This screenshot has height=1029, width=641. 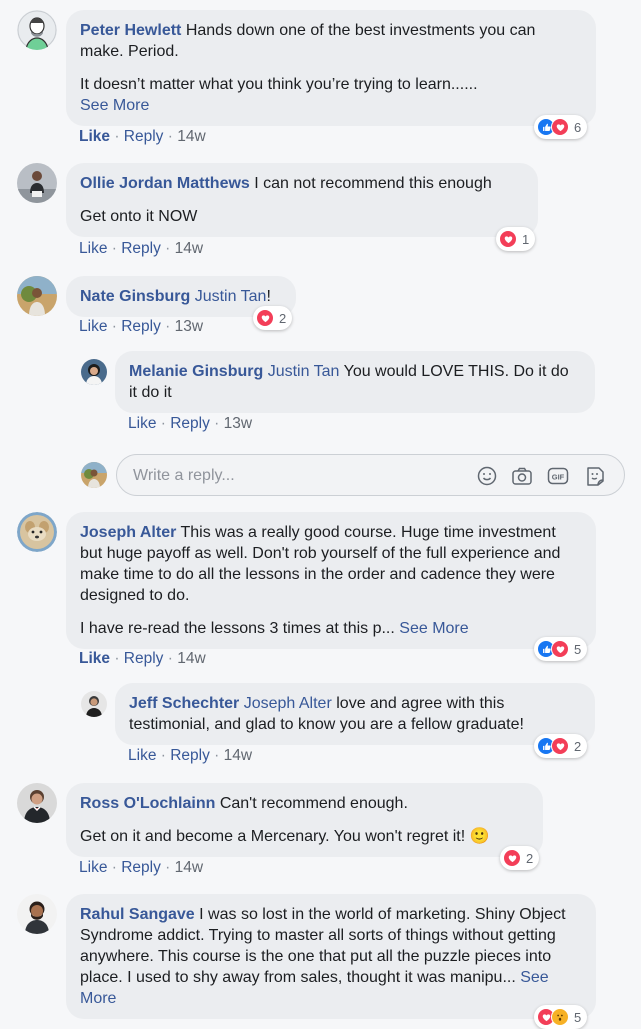 I want to click on comment-text: !, so click(x=268, y=296).